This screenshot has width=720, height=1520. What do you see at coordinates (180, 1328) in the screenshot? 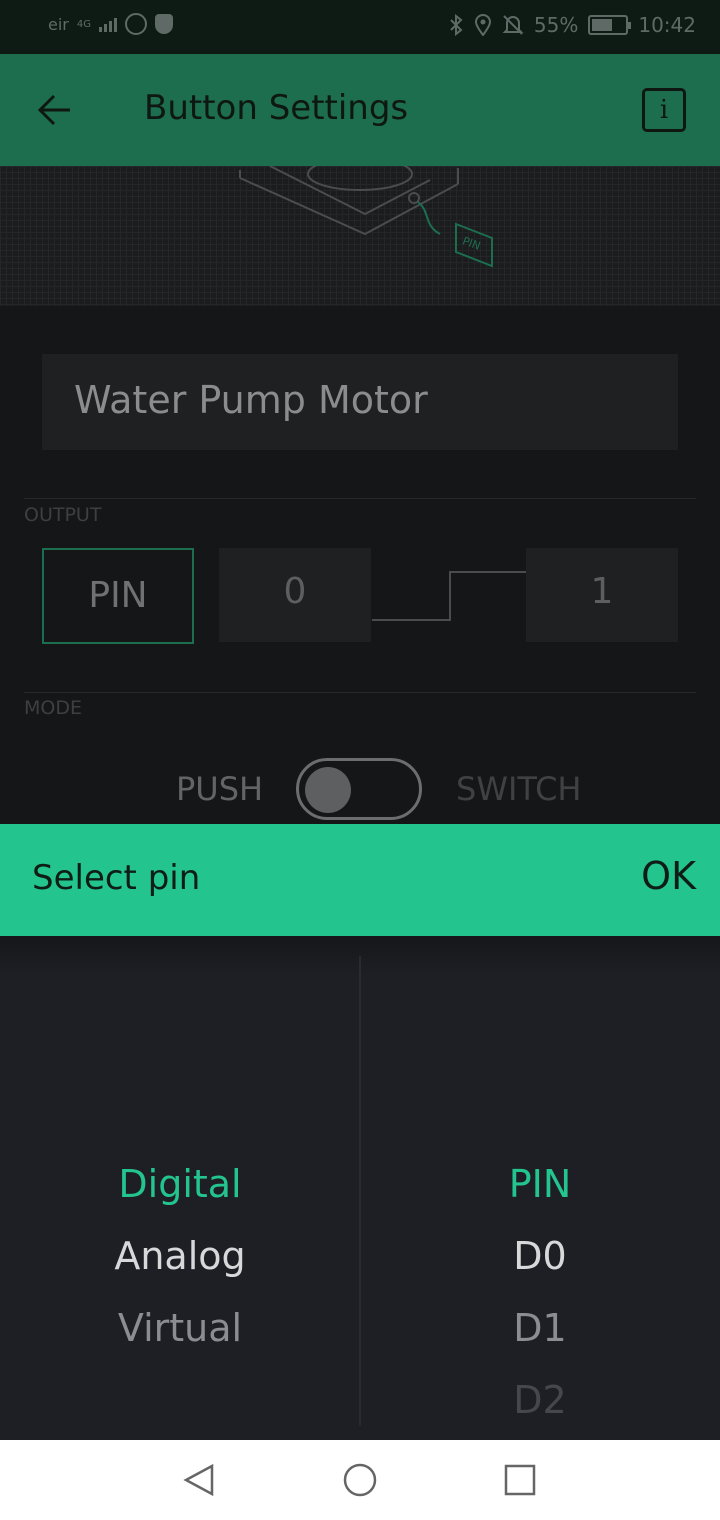
I see `picker-item-virtual: Virtual` at bounding box center [180, 1328].